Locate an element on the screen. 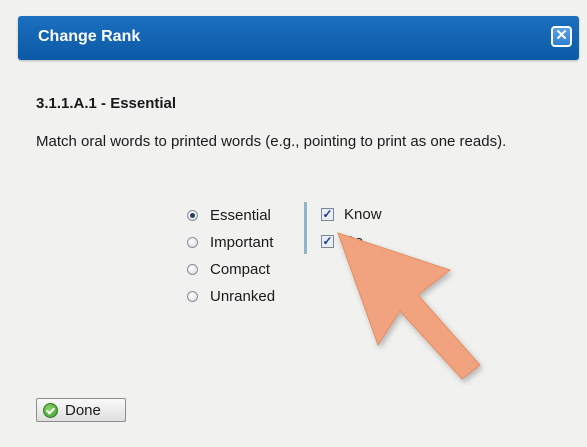 This screenshot has width=587, height=447. rank-option-label: Compact is located at coordinates (240, 269).